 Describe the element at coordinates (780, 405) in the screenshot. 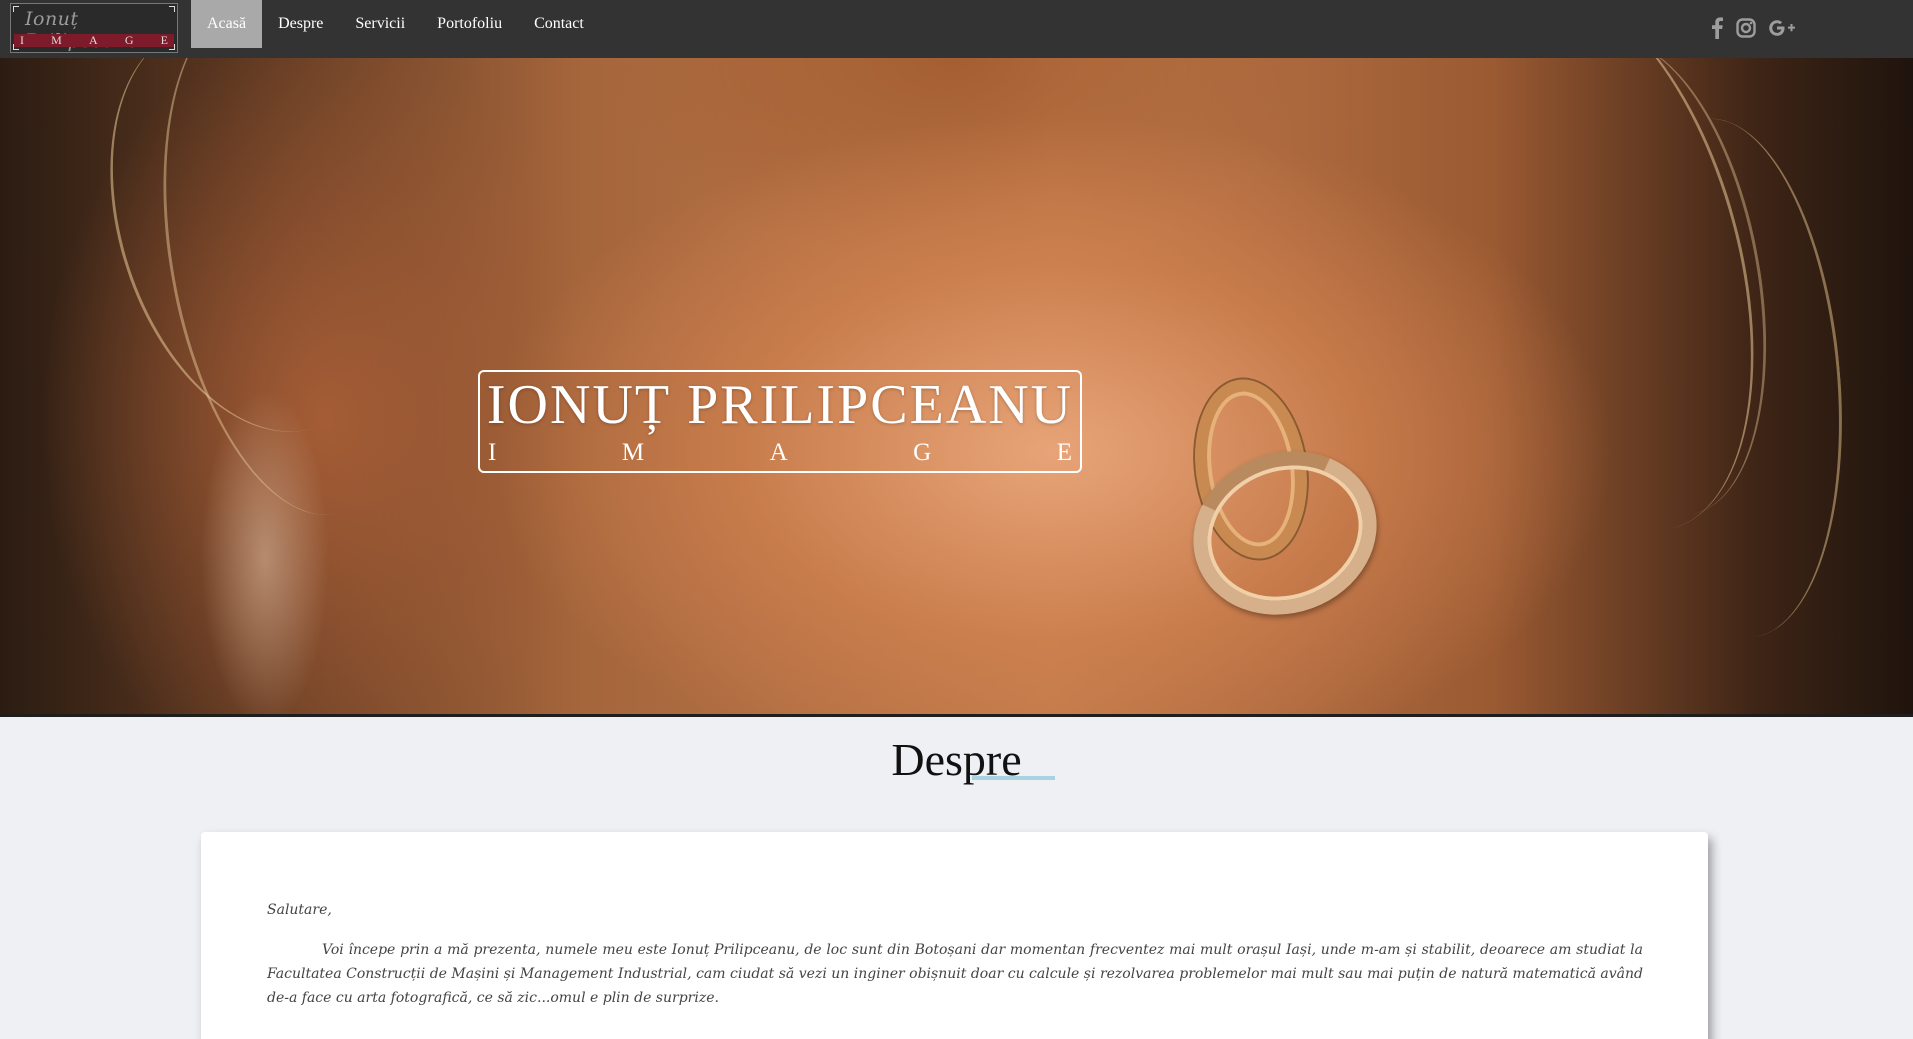

I see `hero-name: IONUȚ PRILIPCEANU` at that location.